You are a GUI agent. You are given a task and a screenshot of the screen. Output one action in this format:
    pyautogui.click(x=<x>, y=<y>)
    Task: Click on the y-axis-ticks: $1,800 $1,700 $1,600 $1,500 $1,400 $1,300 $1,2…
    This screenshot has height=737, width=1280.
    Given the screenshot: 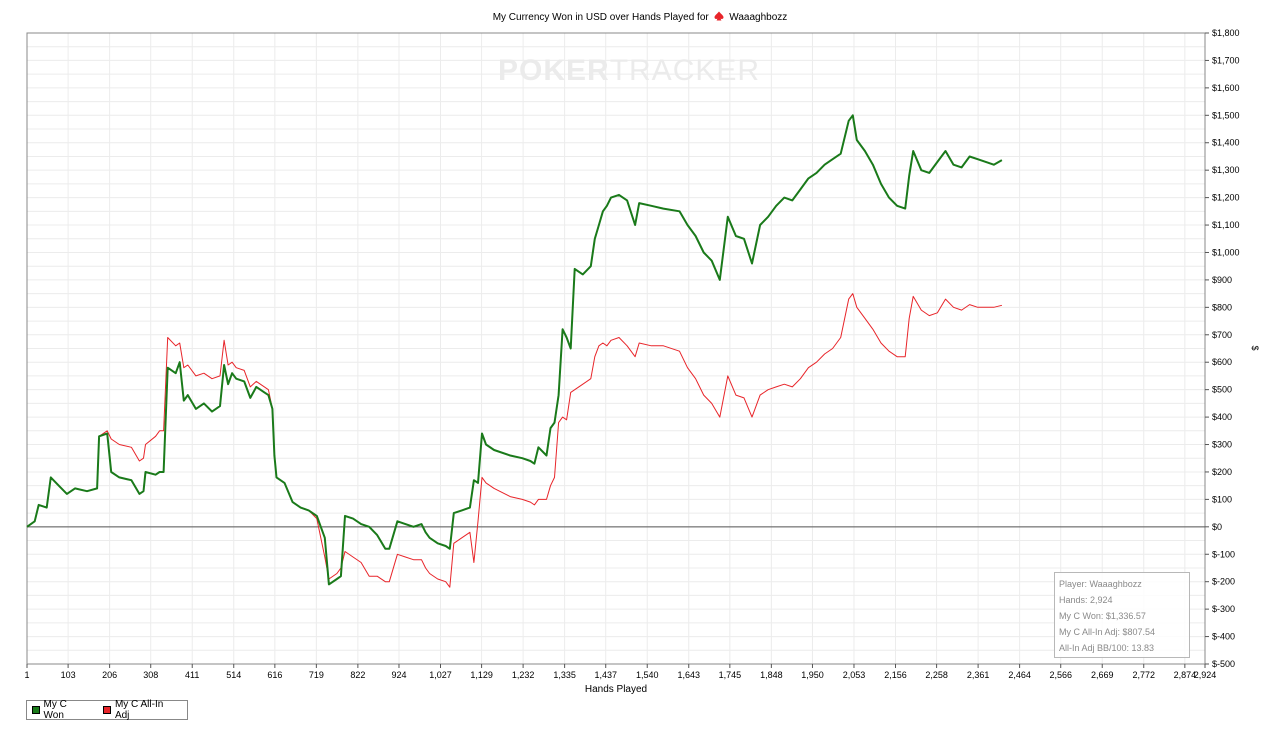 What is the action you would take?
    pyautogui.click(x=1222, y=348)
    